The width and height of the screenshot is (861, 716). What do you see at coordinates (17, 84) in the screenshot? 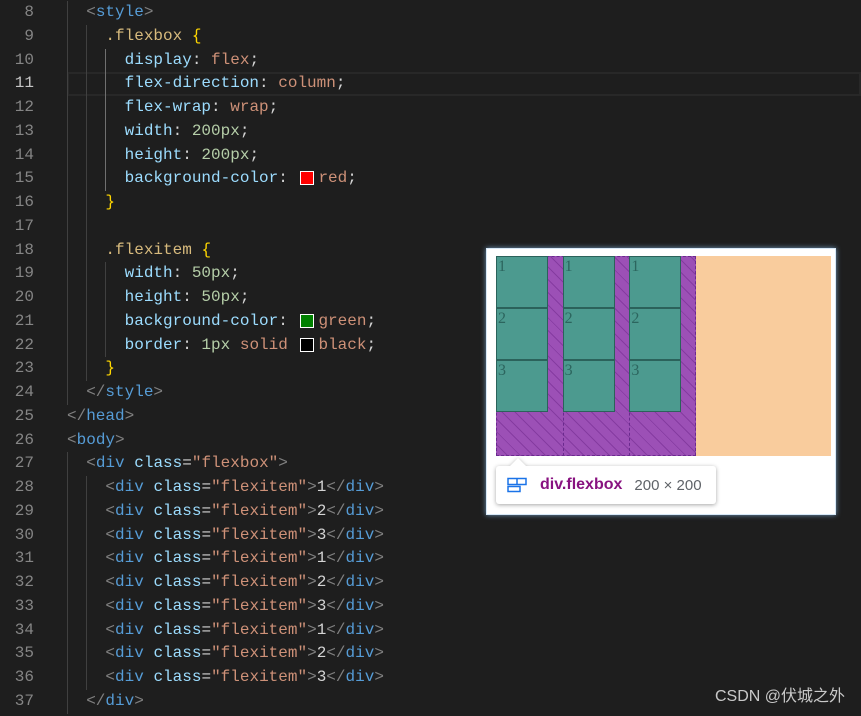
I see `line-number: 11` at bounding box center [17, 84].